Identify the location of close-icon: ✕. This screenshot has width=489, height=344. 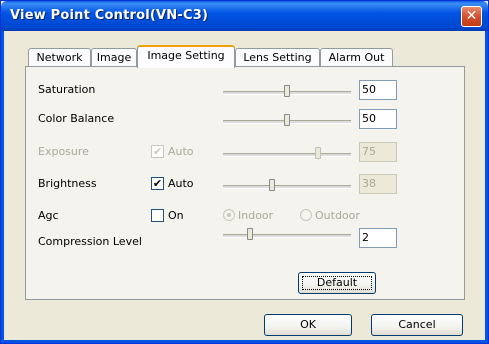
(471, 16).